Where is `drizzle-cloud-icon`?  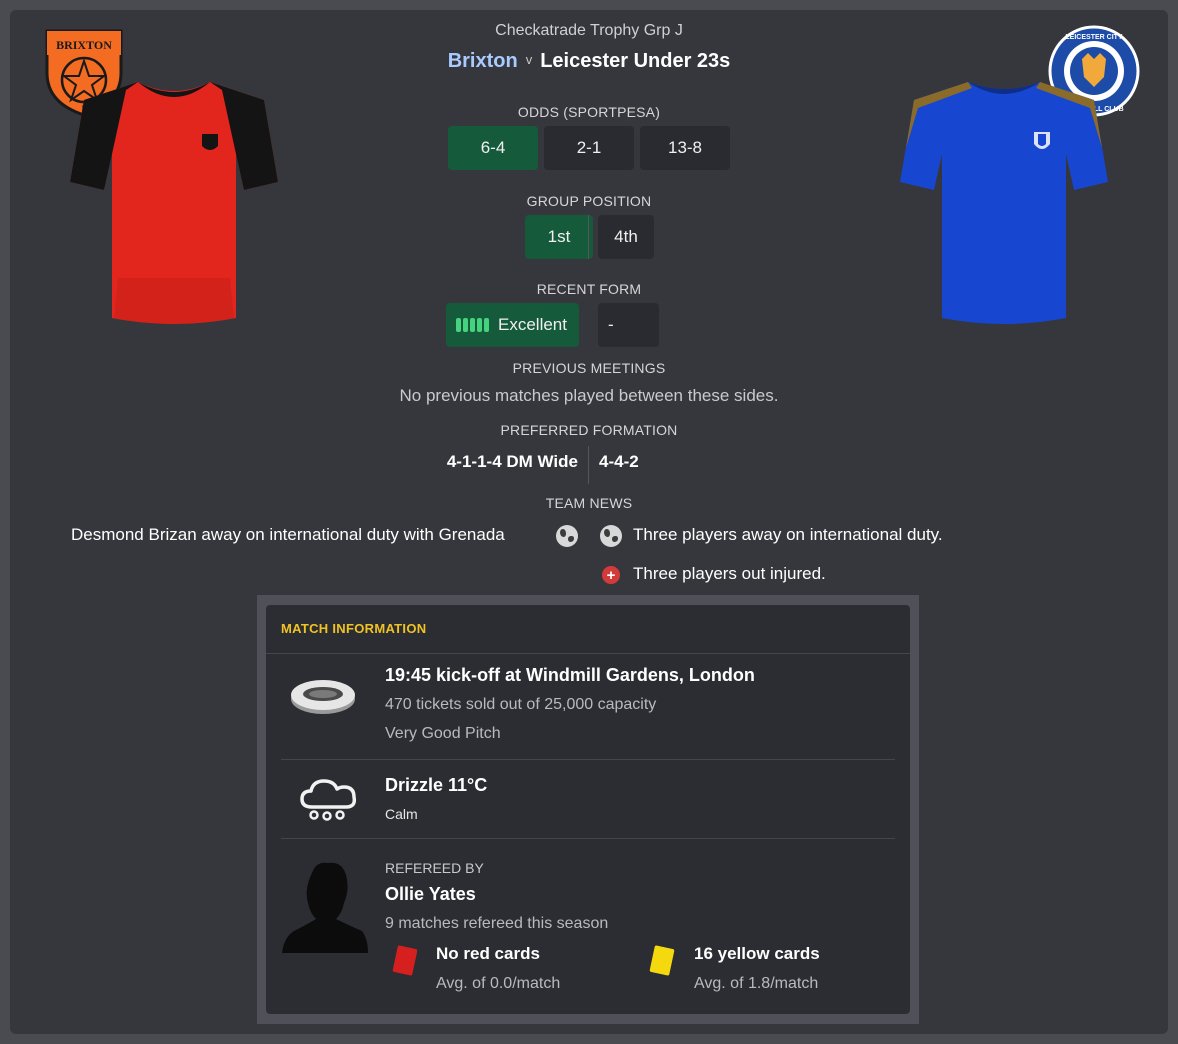 drizzle-cloud-icon is located at coordinates (328, 800).